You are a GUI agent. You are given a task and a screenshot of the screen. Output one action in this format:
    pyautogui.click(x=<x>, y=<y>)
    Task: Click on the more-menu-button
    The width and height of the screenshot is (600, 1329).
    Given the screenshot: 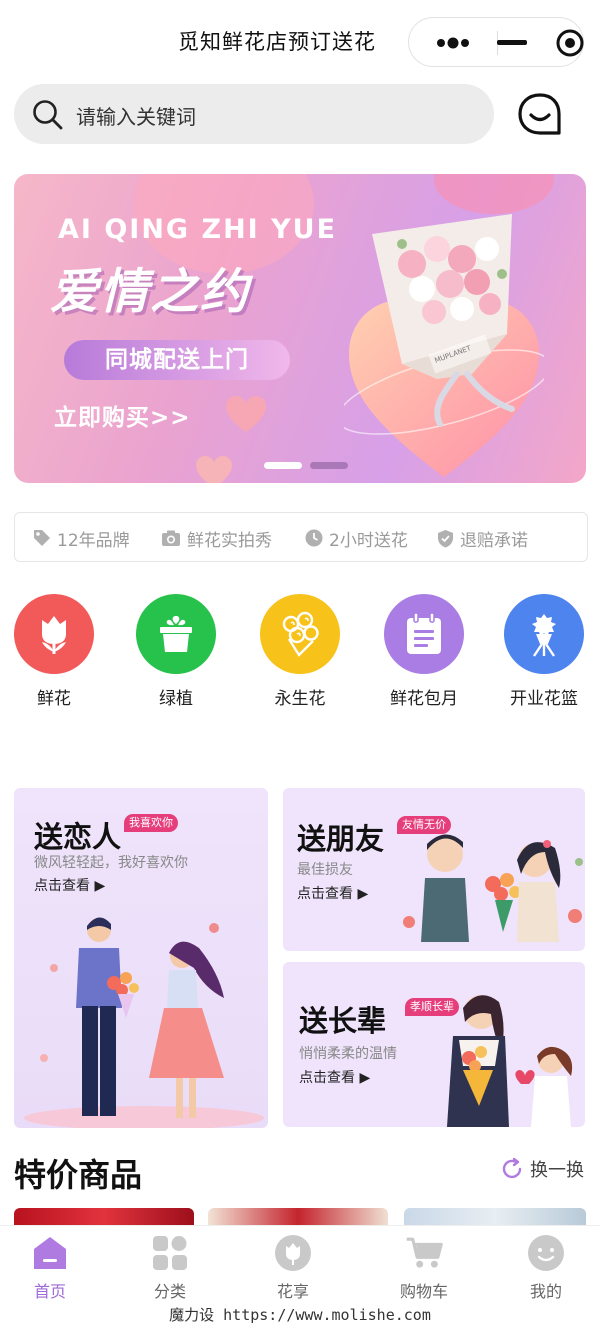 What is the action you would take?
    pyautogui.click(x=453, y=43)
    